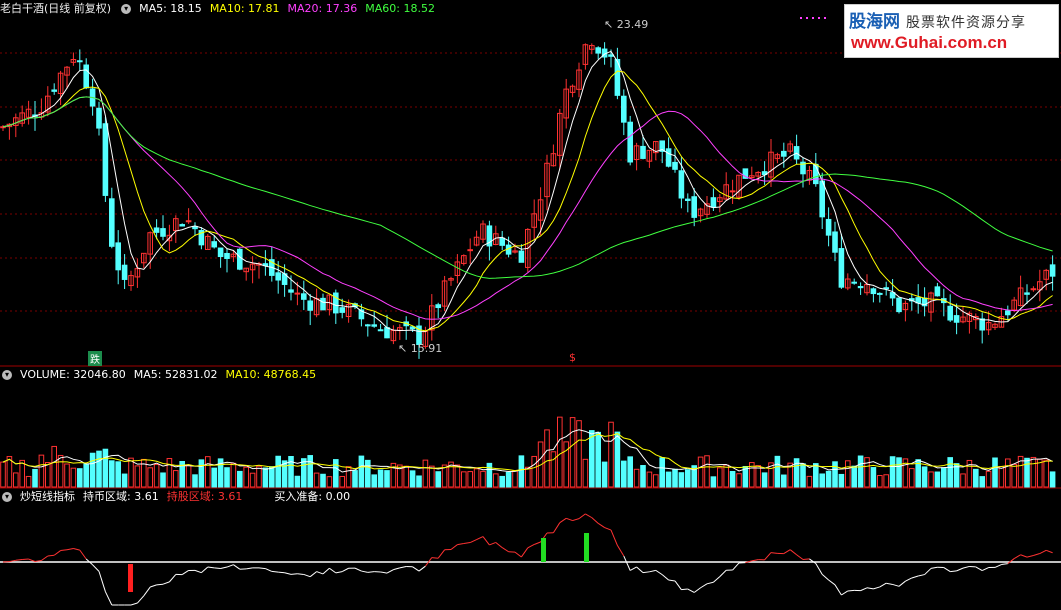 This screenshot has height=610, width=1061. I want to click on event-mark-dollar: $, so click(572, 357).